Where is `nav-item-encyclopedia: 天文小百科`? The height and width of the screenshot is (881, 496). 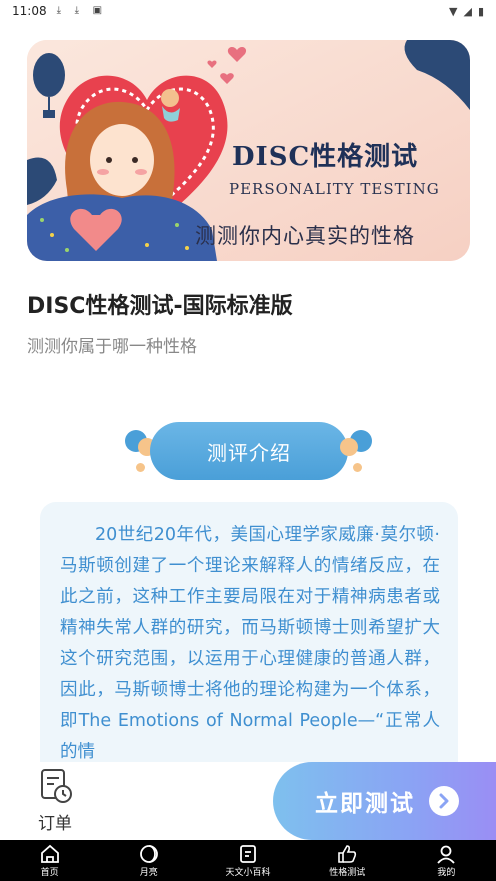 nav-item-encyclopedia: 天文小百科 is located at coordinates (247, 860).